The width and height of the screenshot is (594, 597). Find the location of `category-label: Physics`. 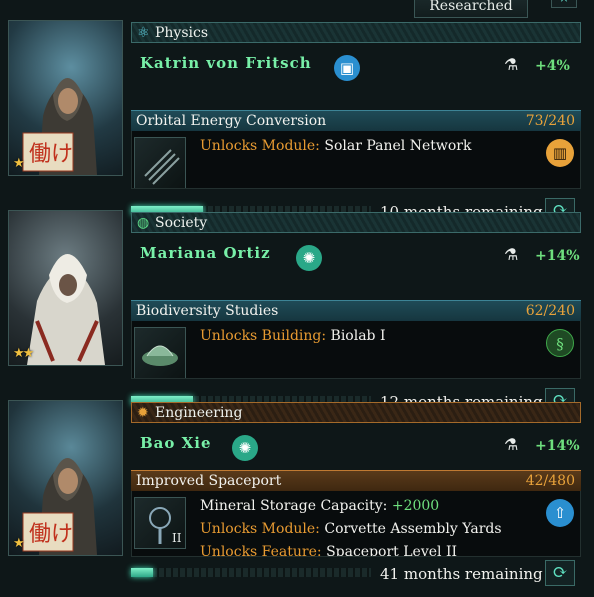

category-label: Physics is located at coordinates (182, 33).